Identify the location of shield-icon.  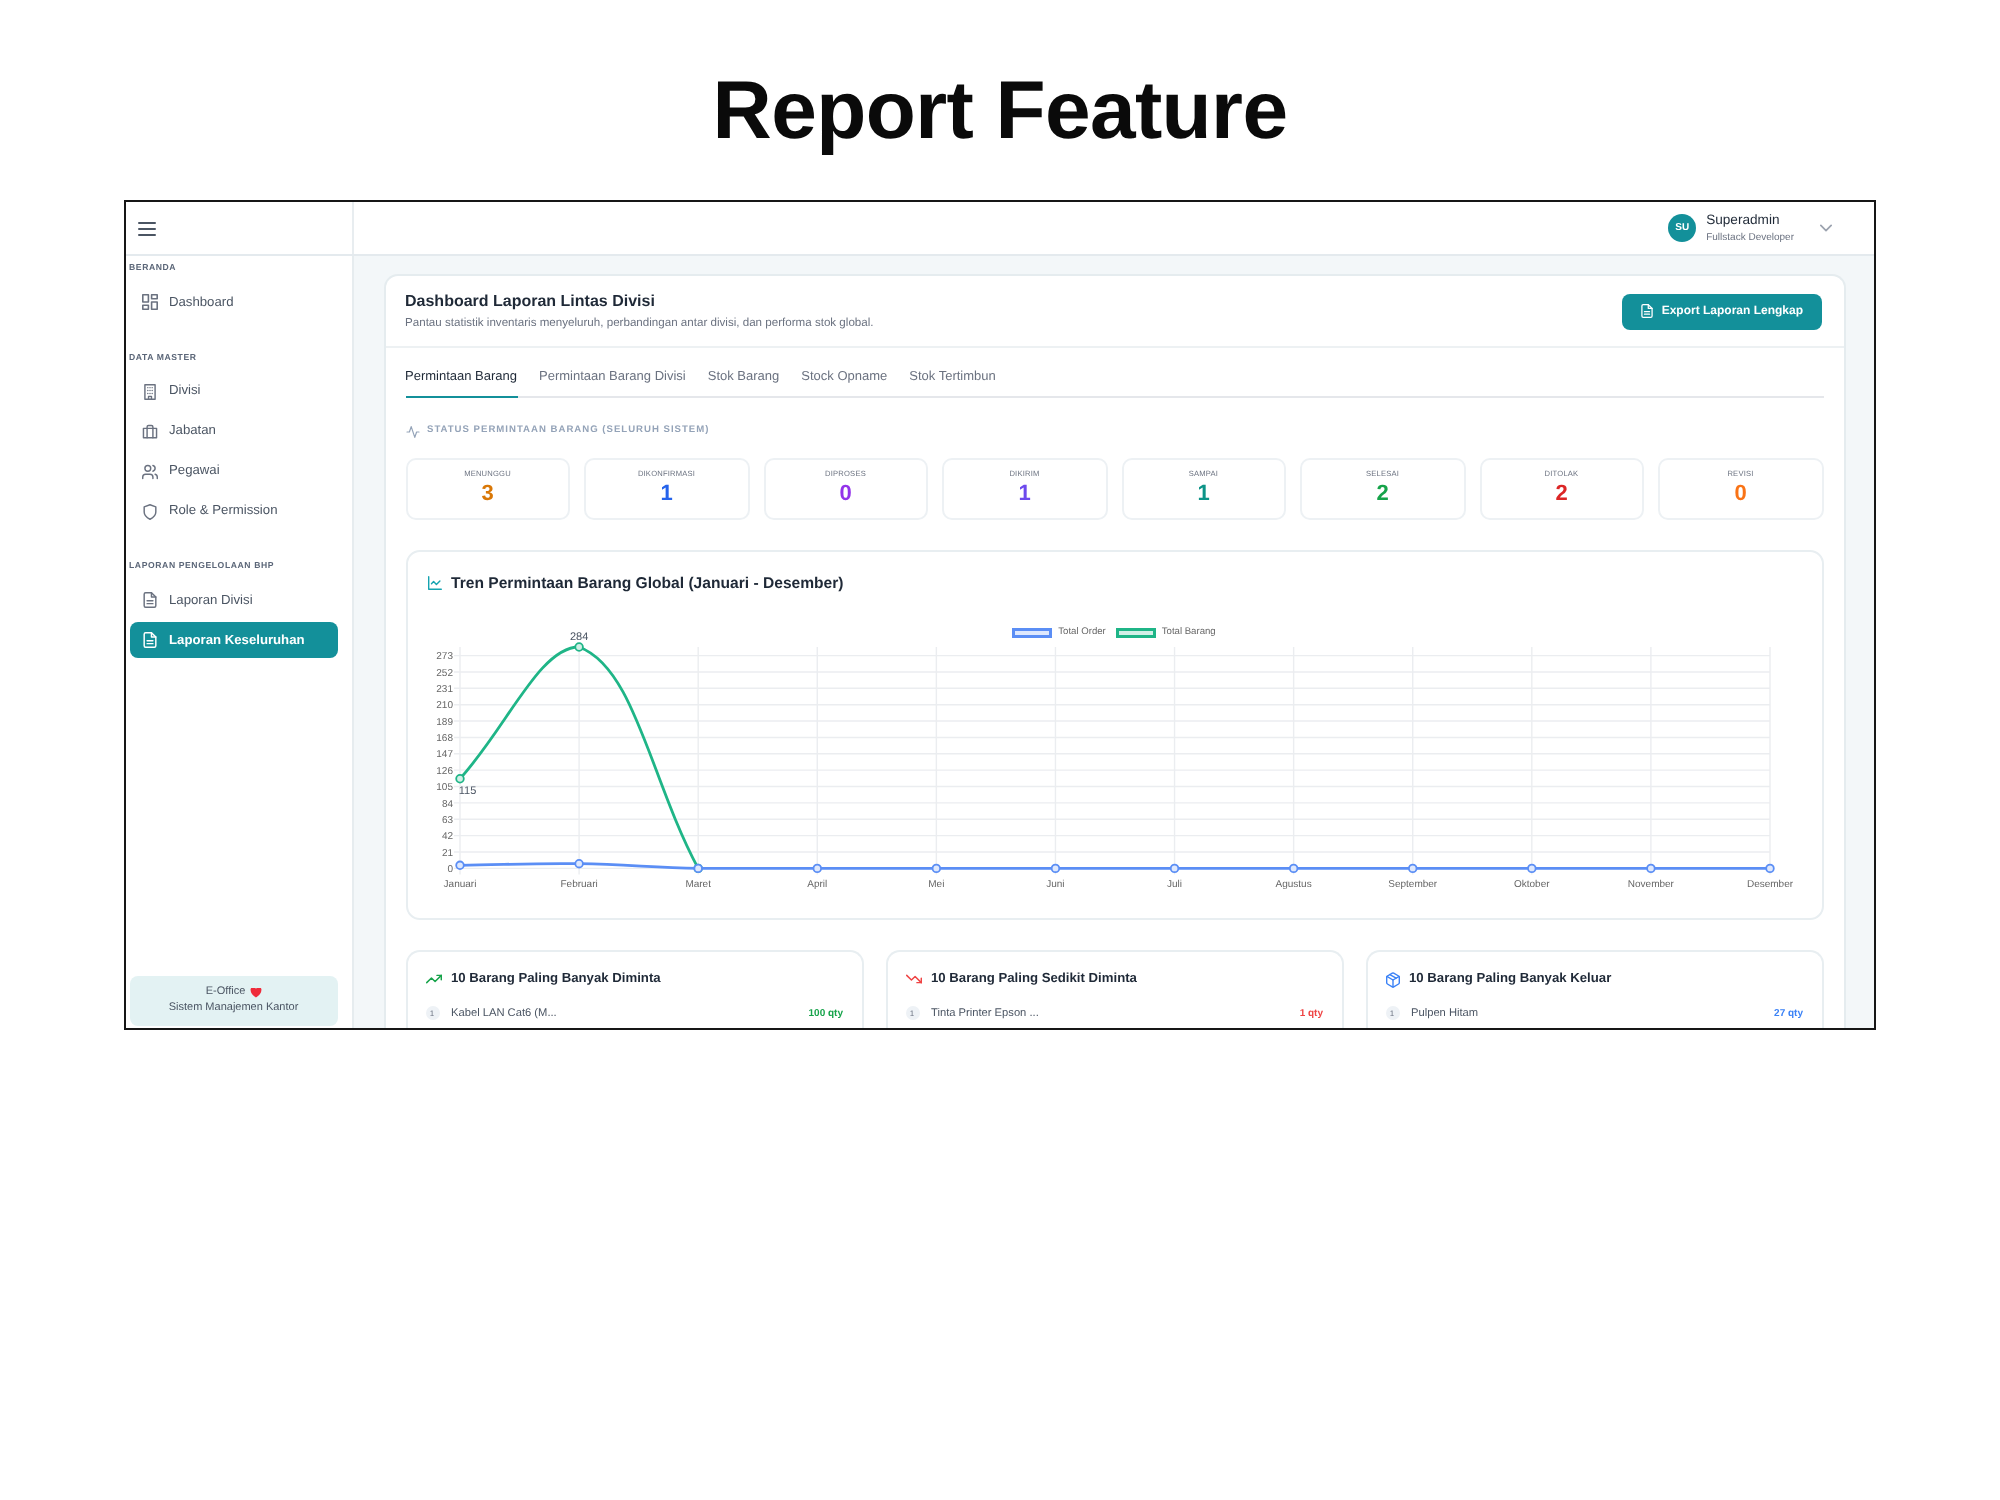
(149, 511).